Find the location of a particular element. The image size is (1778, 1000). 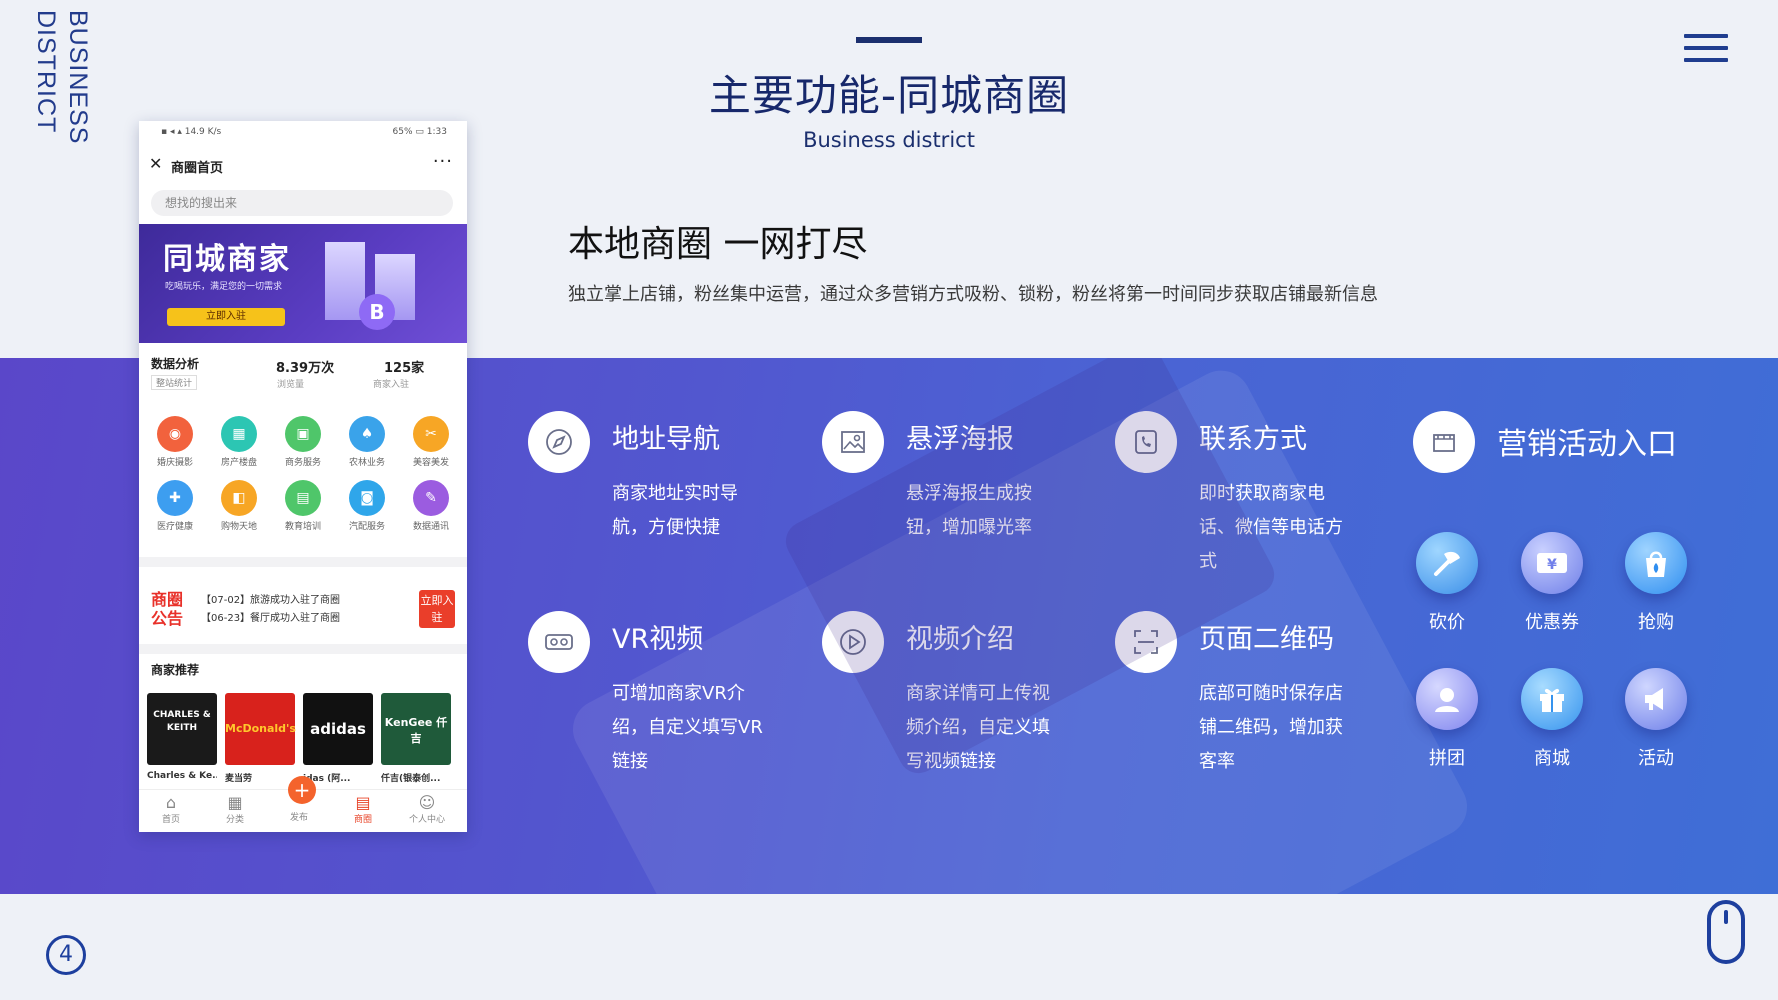

status-right: 65% ▭ 1:33 is located at coordinates (419, 132).